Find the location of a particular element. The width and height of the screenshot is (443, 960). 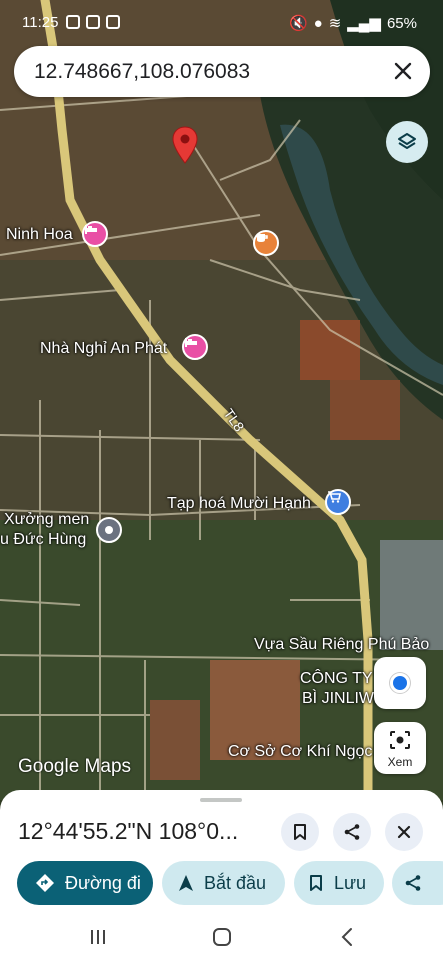

back-button is located at coordinates (348, 937).